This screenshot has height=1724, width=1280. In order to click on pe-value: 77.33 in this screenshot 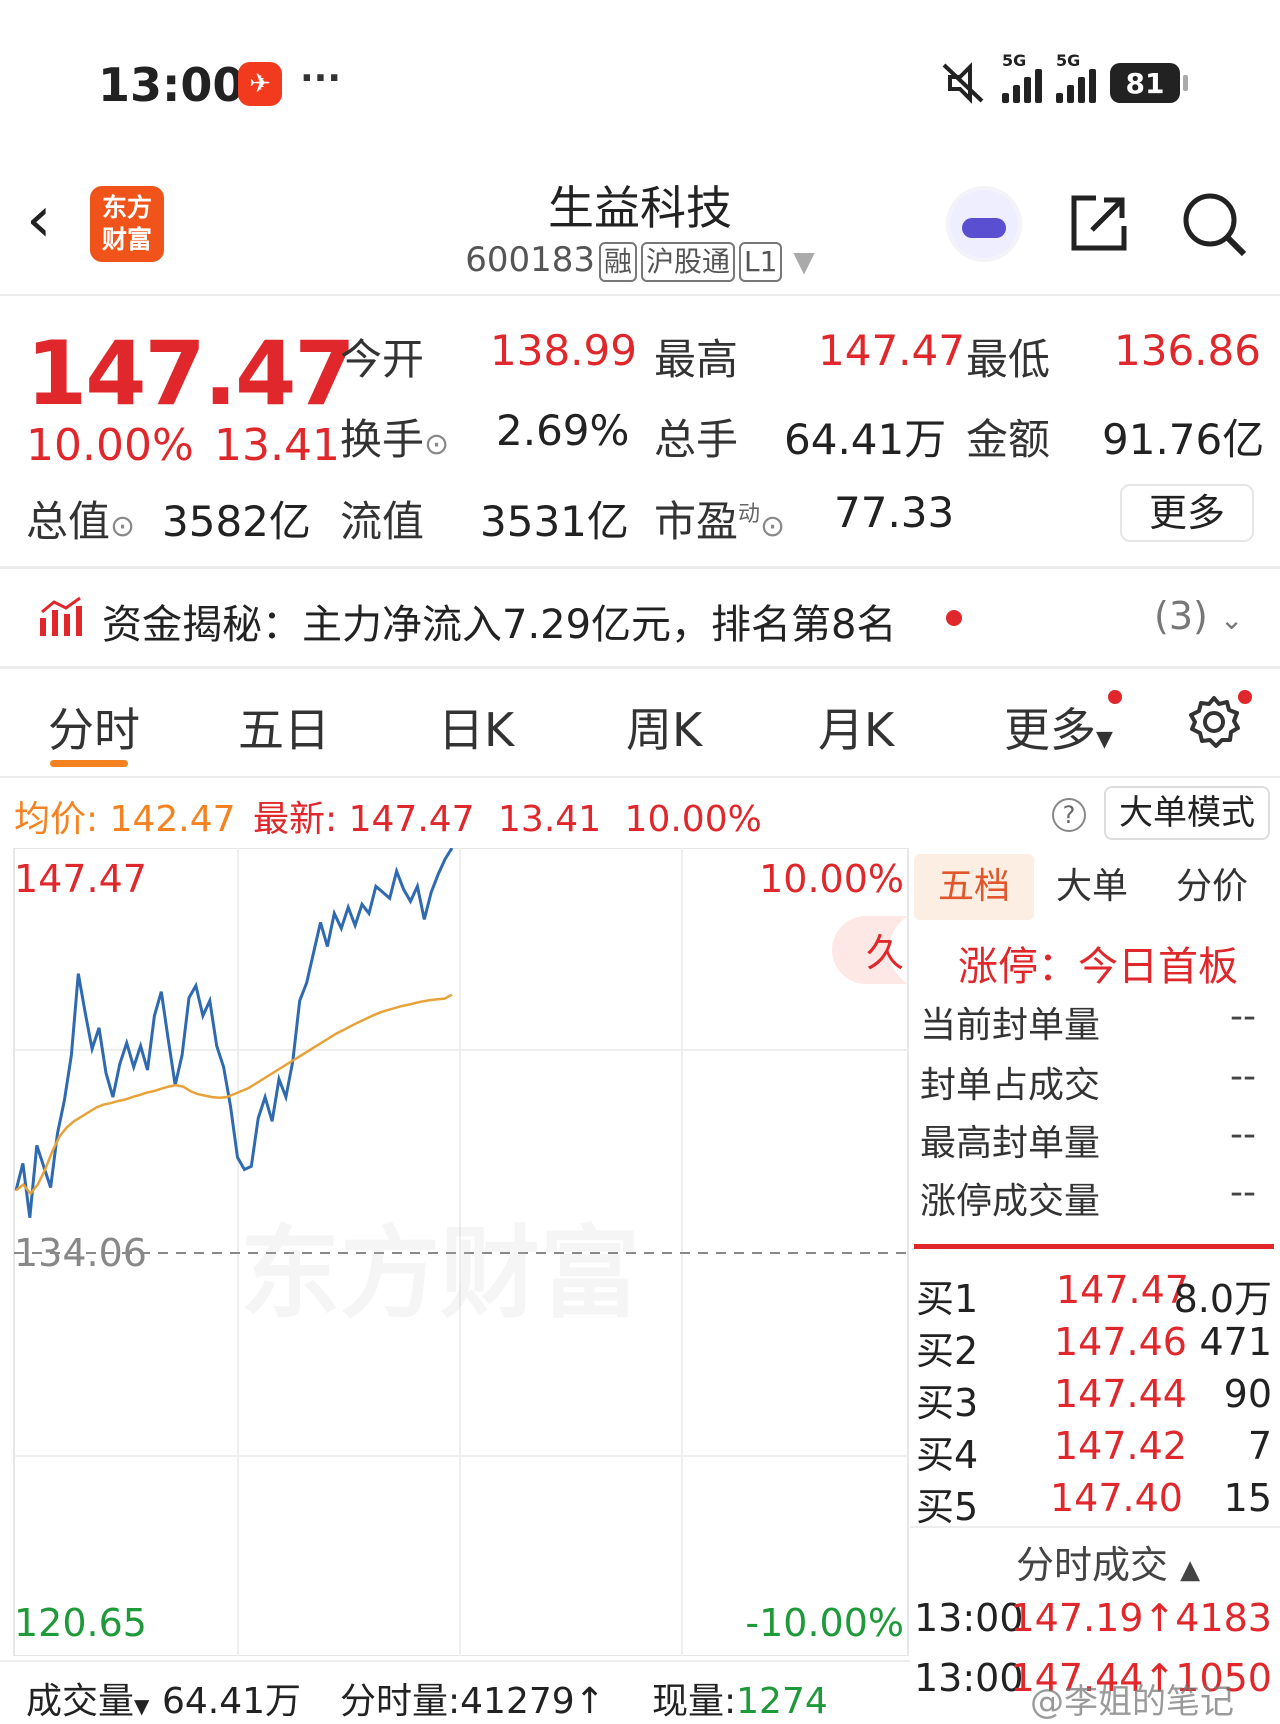, I will do `click(894, 512)`.